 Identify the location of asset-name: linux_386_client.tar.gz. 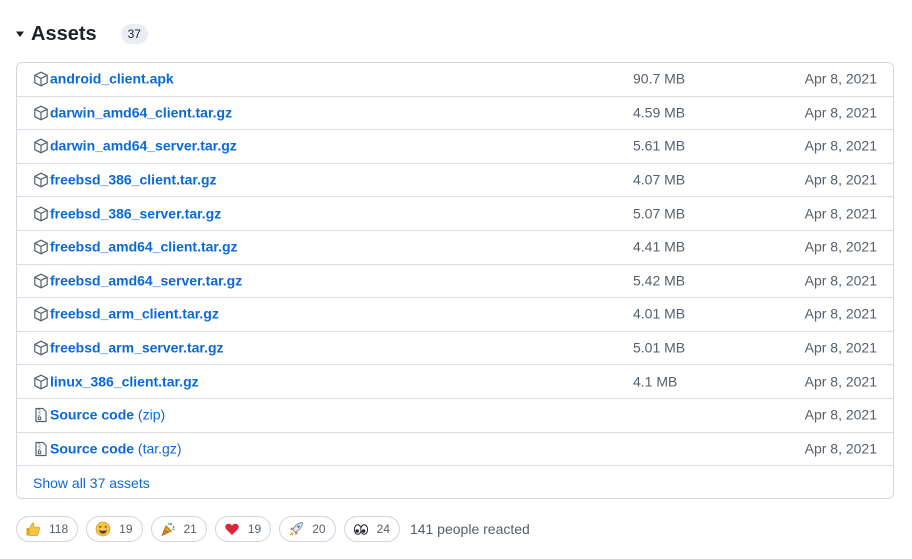
(124, 381).